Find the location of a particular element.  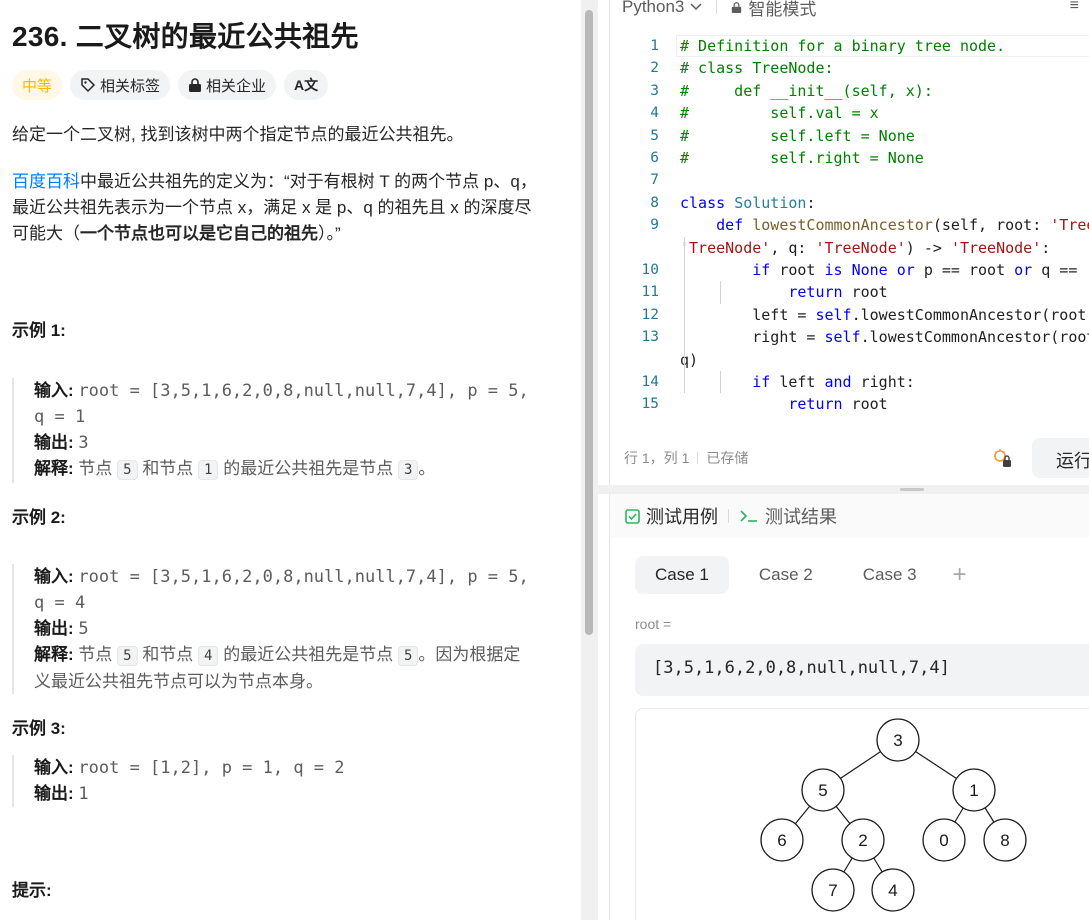

horizontal-splitter is located at coordinates (843, 489).